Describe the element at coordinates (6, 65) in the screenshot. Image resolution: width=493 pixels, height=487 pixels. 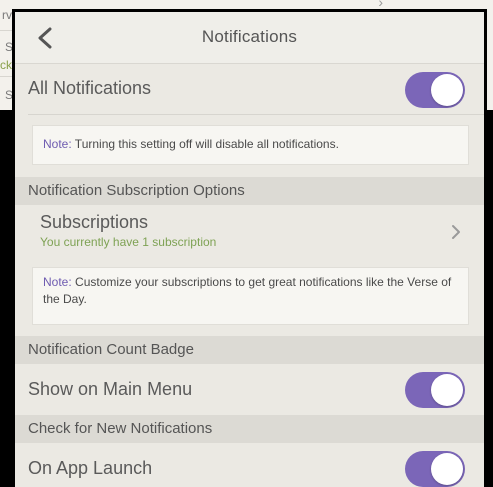
I see `background-row-text: ck` at that location.